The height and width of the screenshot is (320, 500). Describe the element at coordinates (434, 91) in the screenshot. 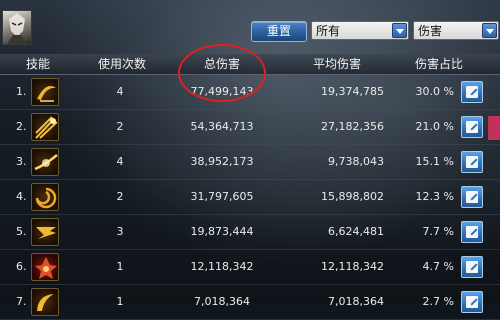

I see `damage-share: 30.0 %` at that location.